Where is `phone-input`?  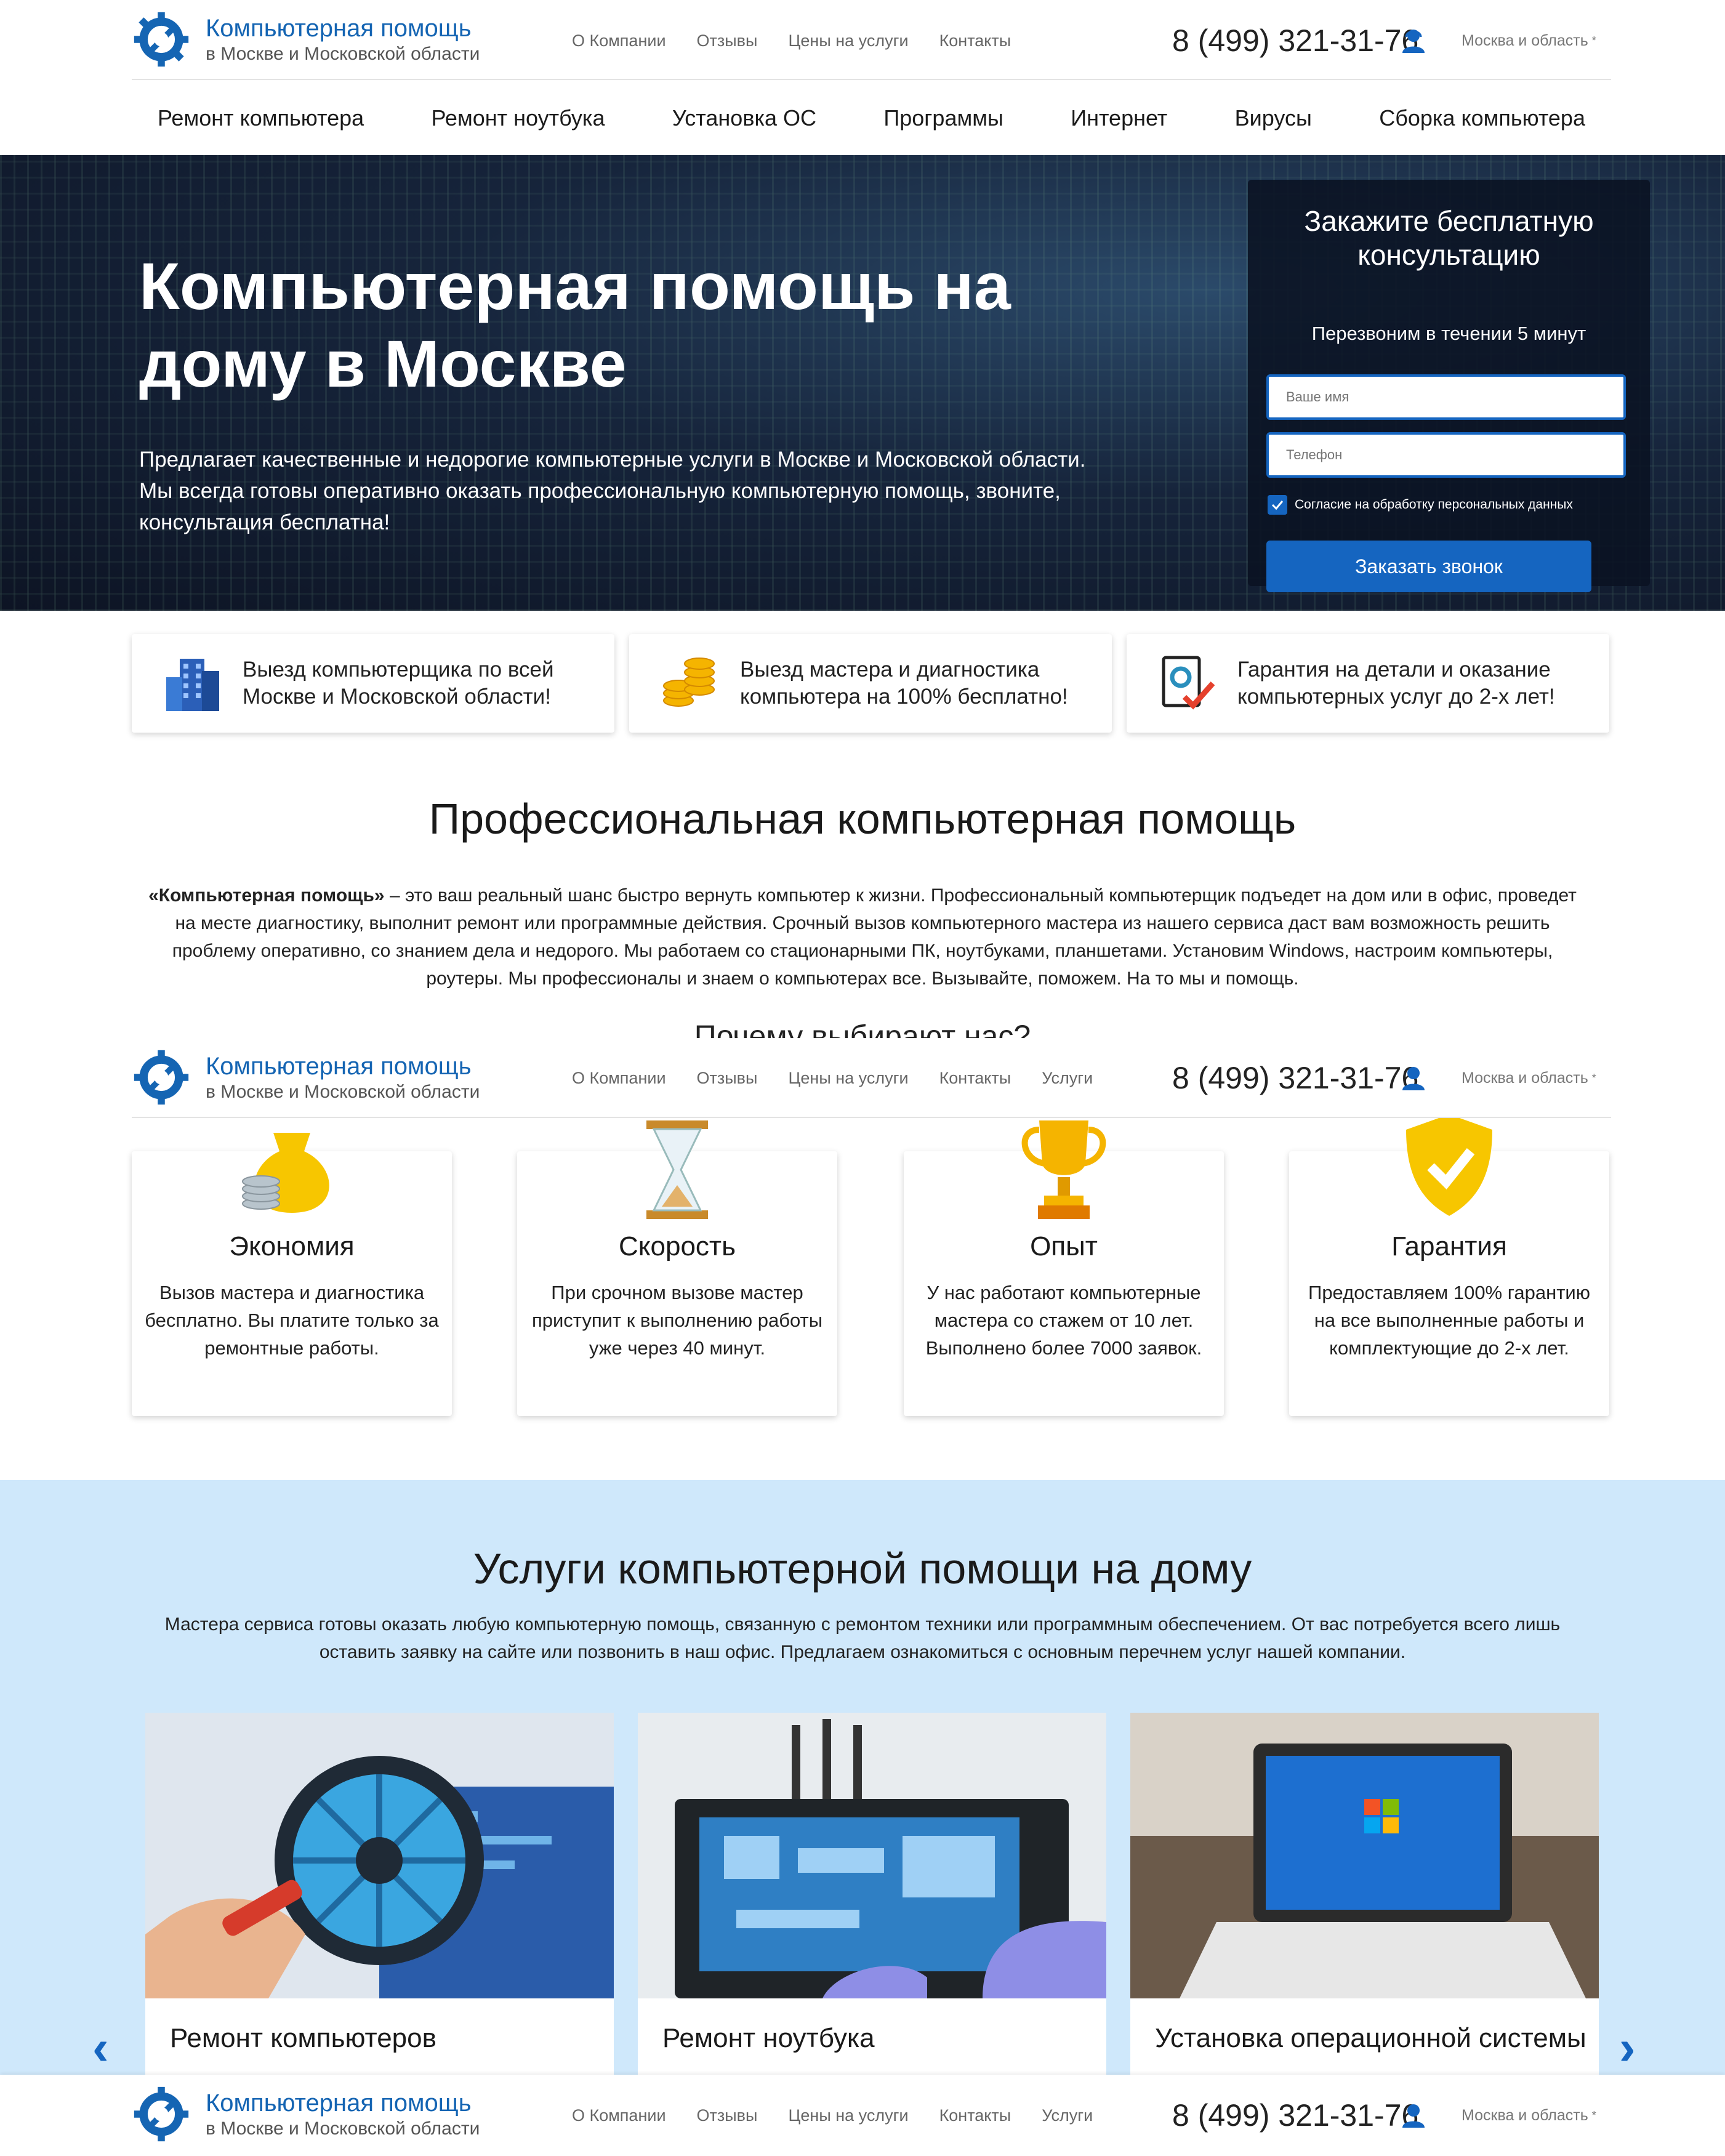 phone-input is located at coordinates (1446, 455).